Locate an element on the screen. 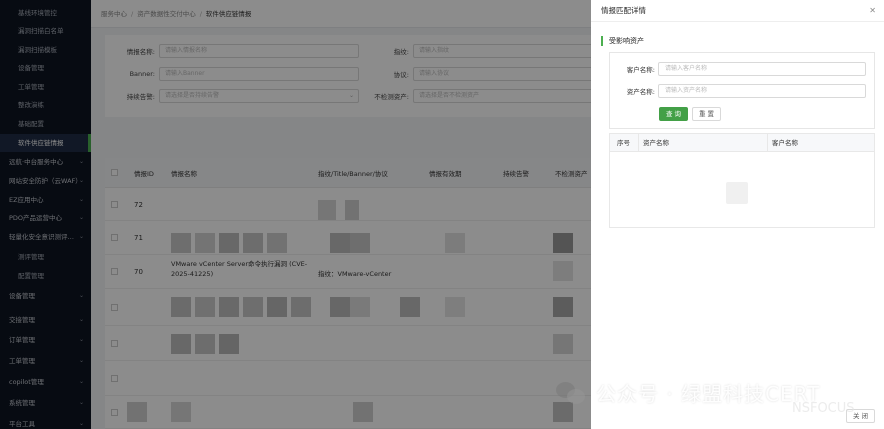  asset-search-form: 客户名称: 请输入客户名称 资产名称: 请输入资产名称 查 询 重 置 is located at coordinates (742, 90).